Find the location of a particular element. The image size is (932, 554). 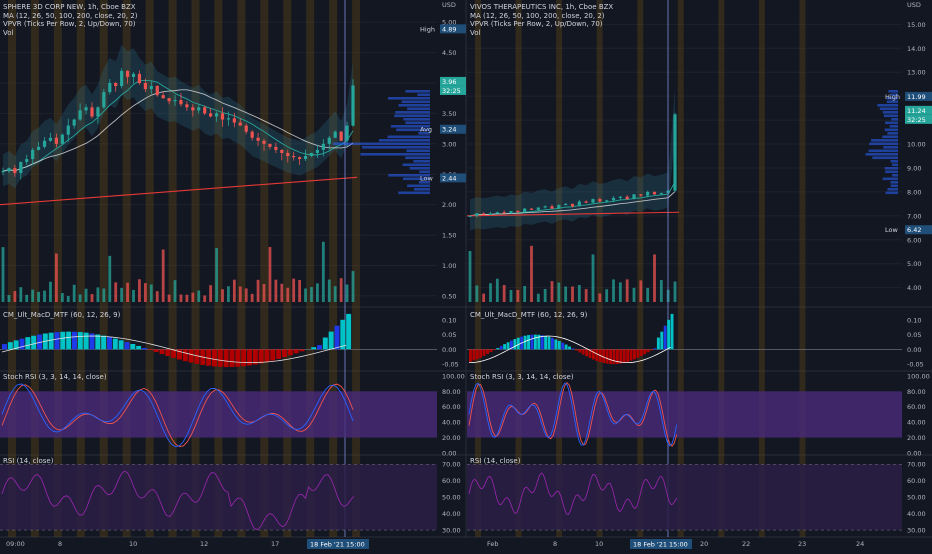

right-vol-indicator: Vol is located at coordinates (541, 33).